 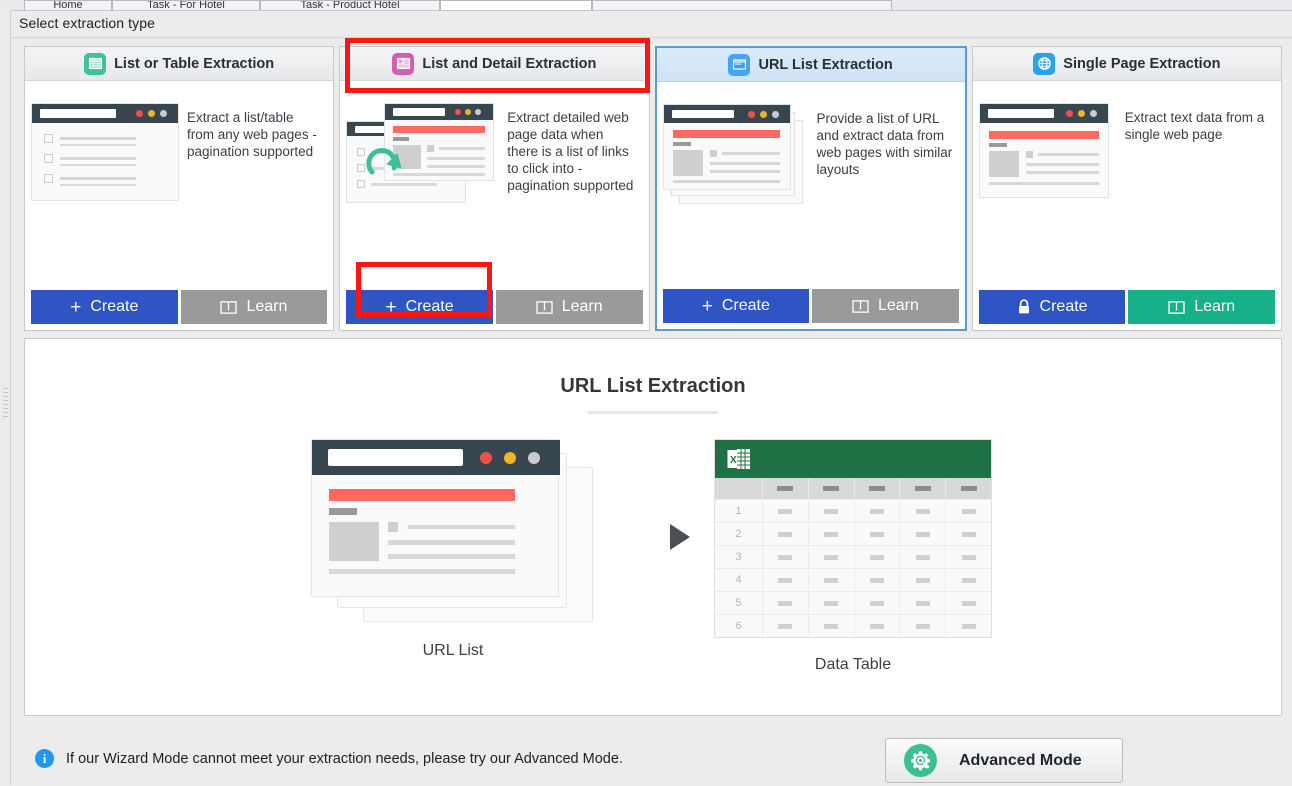 What do you see at coordinates (106, 153) in the screenshot?
I see `list-table-illustration` at bounding box center [106, 153].